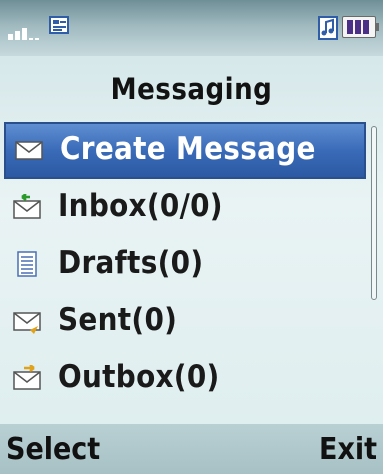 This screenshot has height=474, width=383. I want to click on menu-item-drafts: Drafts(0), so click(185, 264).